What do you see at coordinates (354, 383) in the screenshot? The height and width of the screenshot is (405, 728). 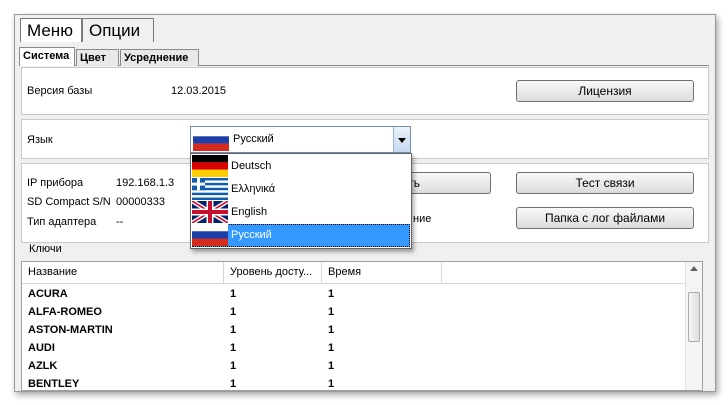 I see `table-row: BENTLEY 1 1` at bounding box center [354, 383].